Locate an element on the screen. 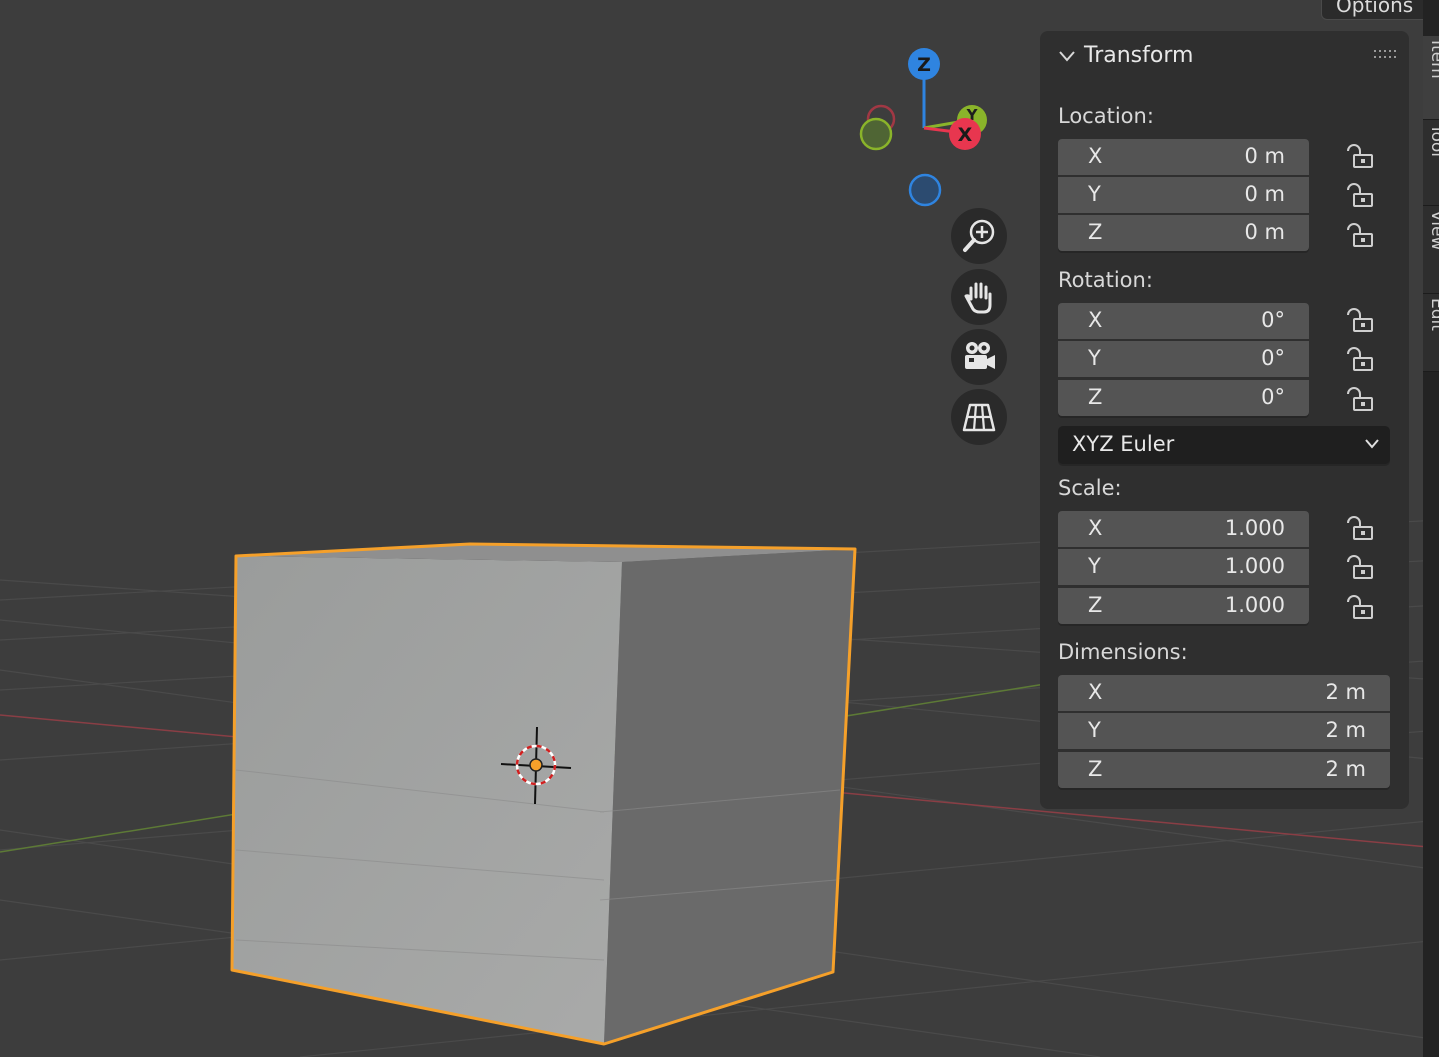 The width and height of the screenshot is (1439, 1057). panel-title: Transform is located at coordinates (1139, 55).